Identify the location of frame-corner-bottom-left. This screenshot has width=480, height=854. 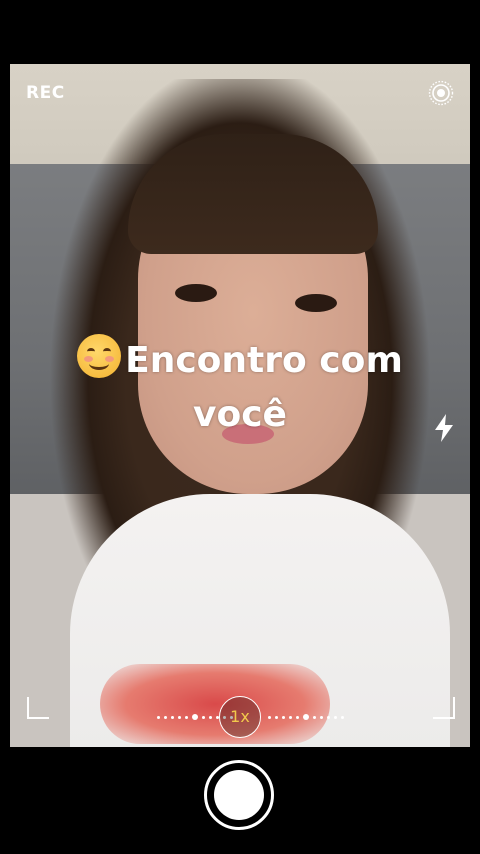
(38, 708).